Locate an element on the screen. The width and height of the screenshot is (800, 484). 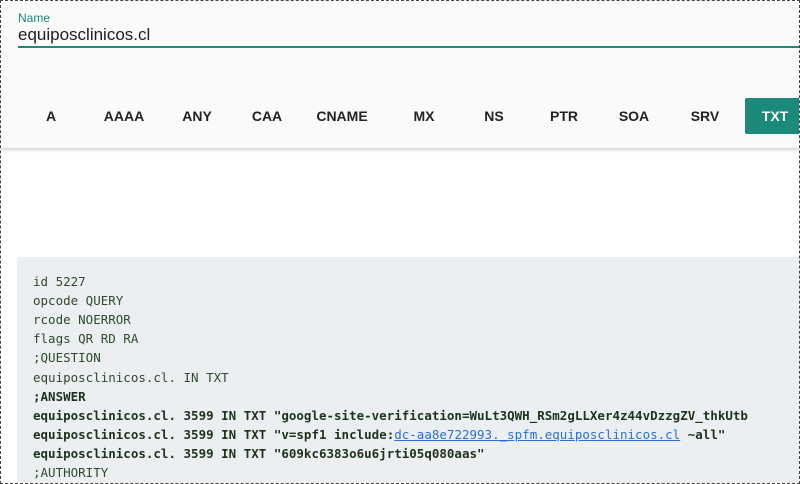
answer-2-suffix: ~all" is located at coordinates (703, 434).